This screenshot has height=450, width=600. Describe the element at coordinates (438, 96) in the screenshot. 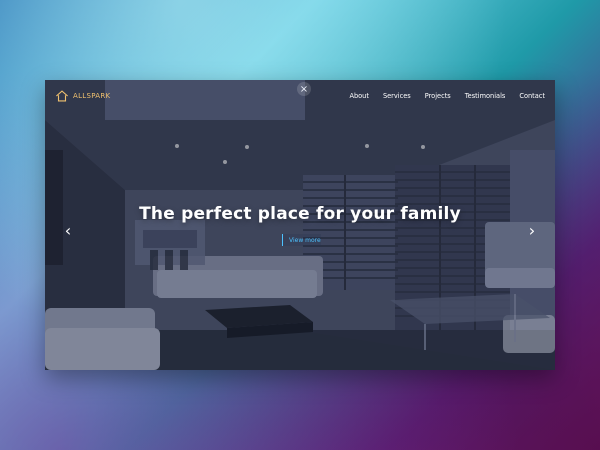

I see `nav-projects: Projects` at that location.